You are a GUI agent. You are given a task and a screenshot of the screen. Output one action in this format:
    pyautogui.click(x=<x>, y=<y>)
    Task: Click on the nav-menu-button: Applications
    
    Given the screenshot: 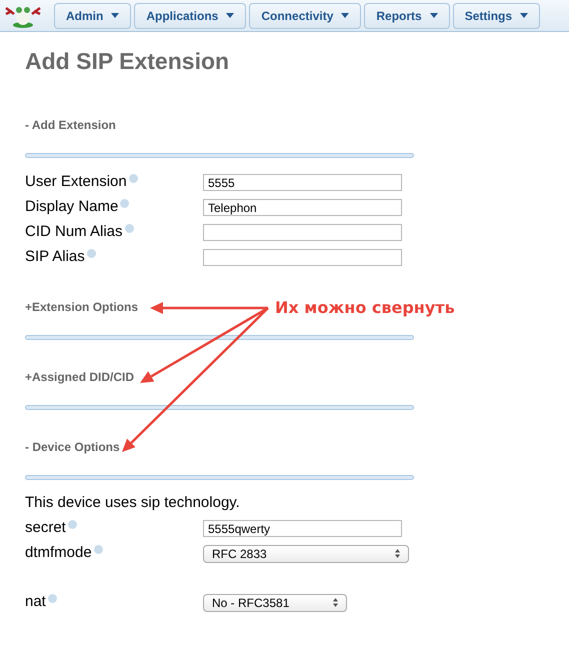 What is the action you would take?
    pyautogui.click(x=190, y=15)
    